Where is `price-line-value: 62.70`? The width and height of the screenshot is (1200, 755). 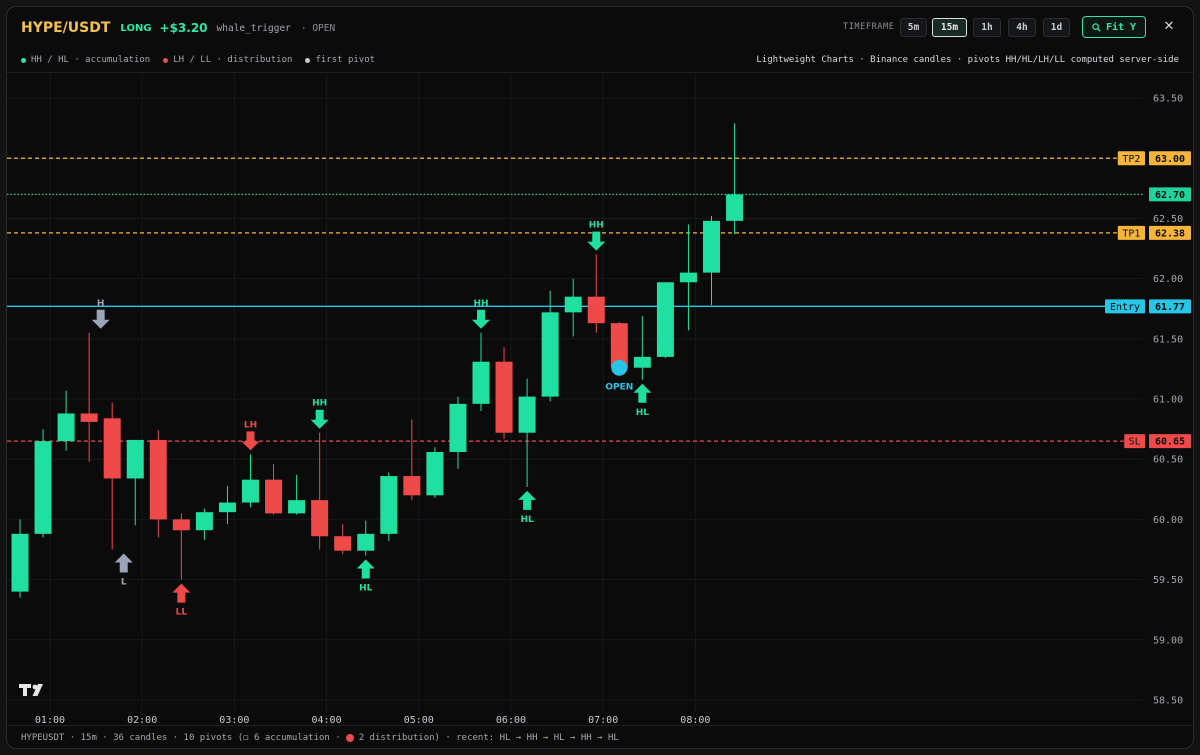 price-line-value: 62.70 is located at coordinates (1170, 195).